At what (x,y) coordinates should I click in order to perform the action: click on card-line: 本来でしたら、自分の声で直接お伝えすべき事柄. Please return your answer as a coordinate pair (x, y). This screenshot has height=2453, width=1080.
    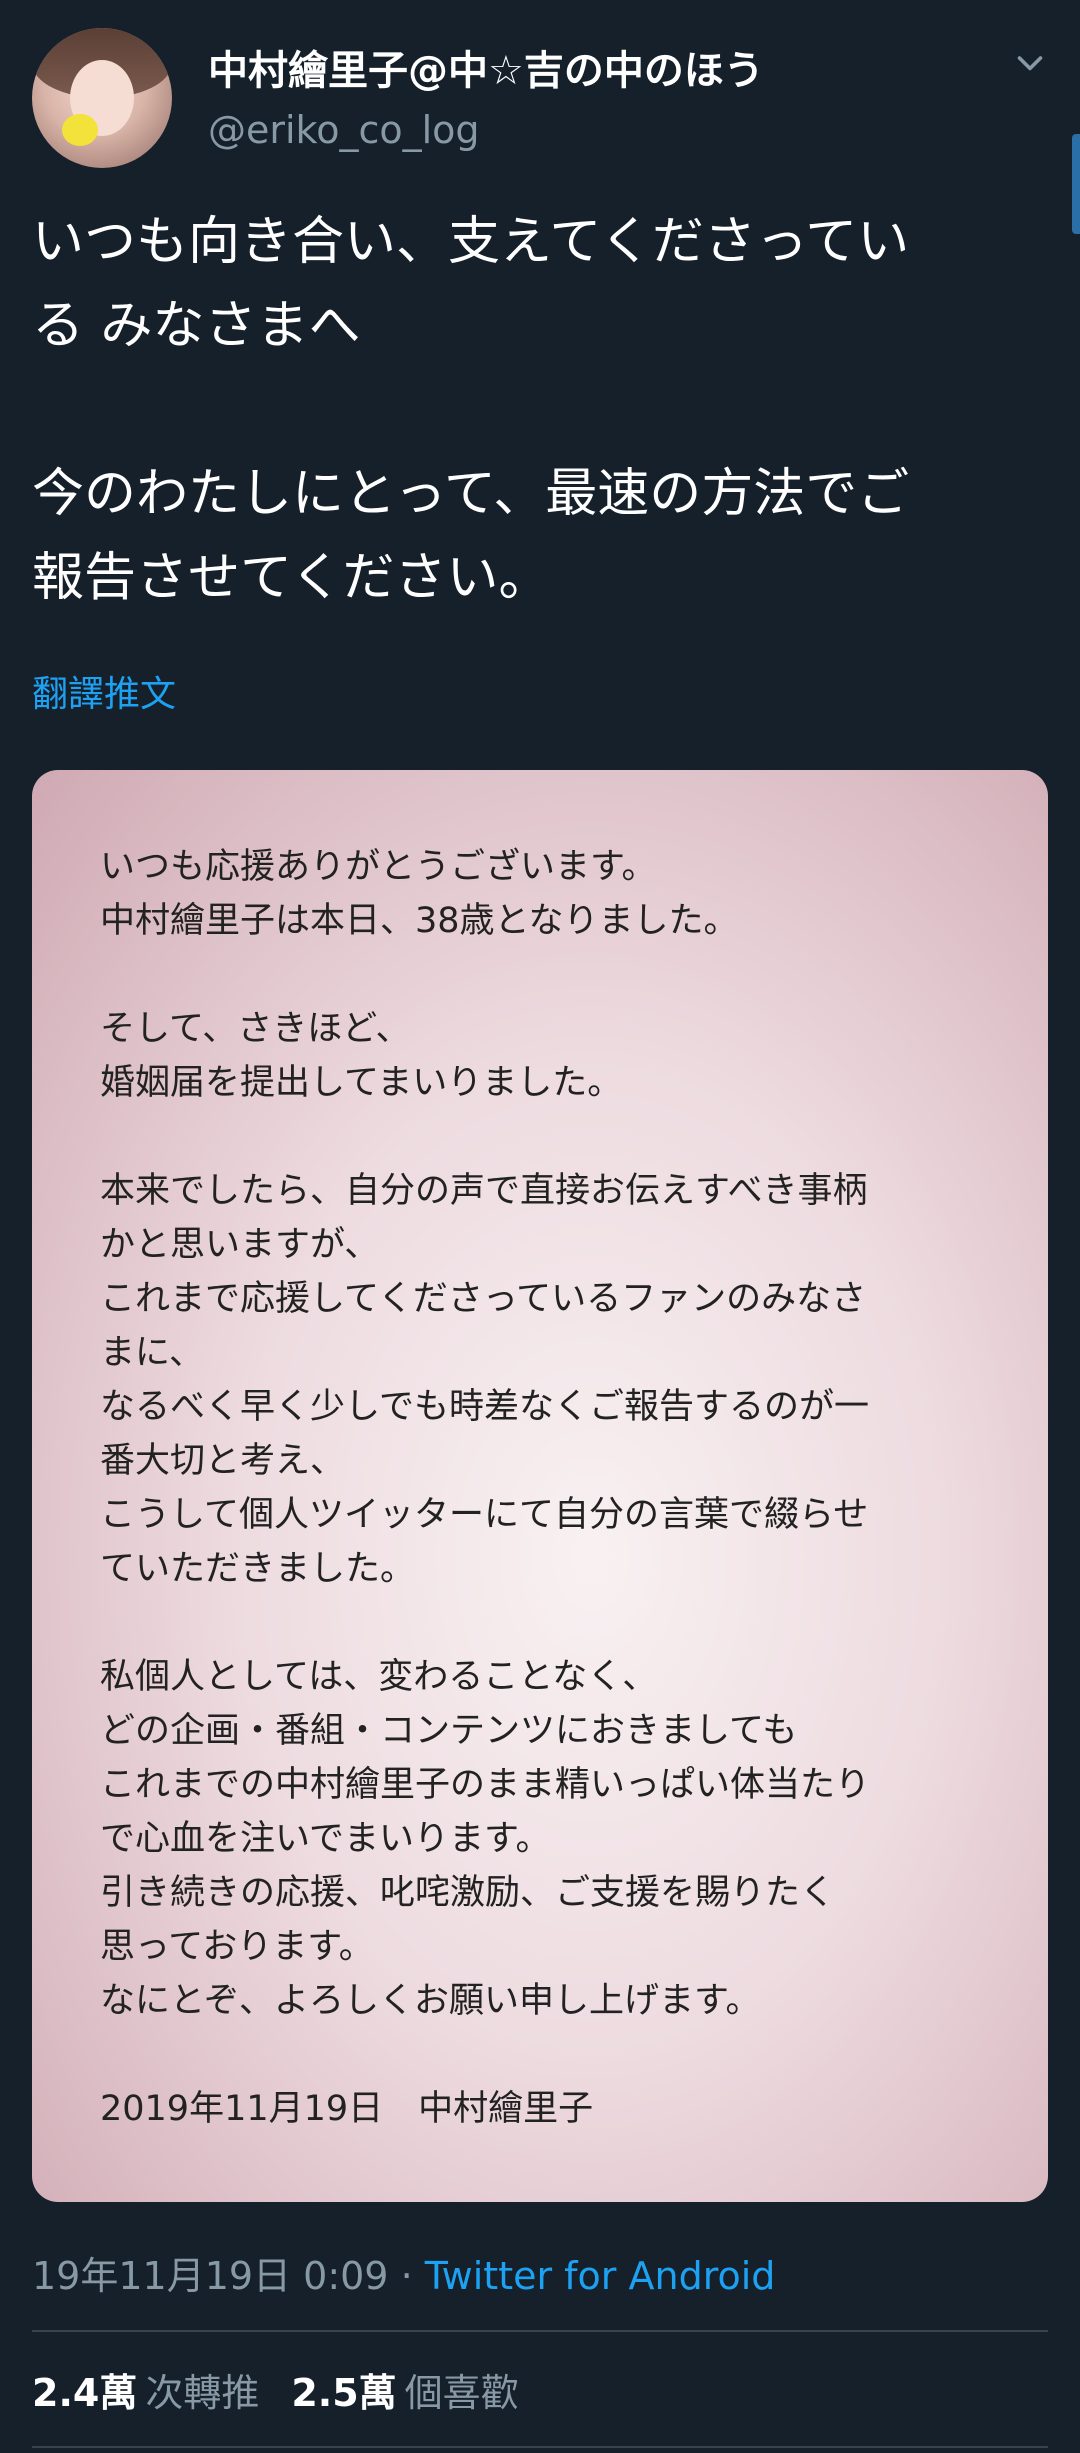
    Looking at the image, I should click on (484, 1191).